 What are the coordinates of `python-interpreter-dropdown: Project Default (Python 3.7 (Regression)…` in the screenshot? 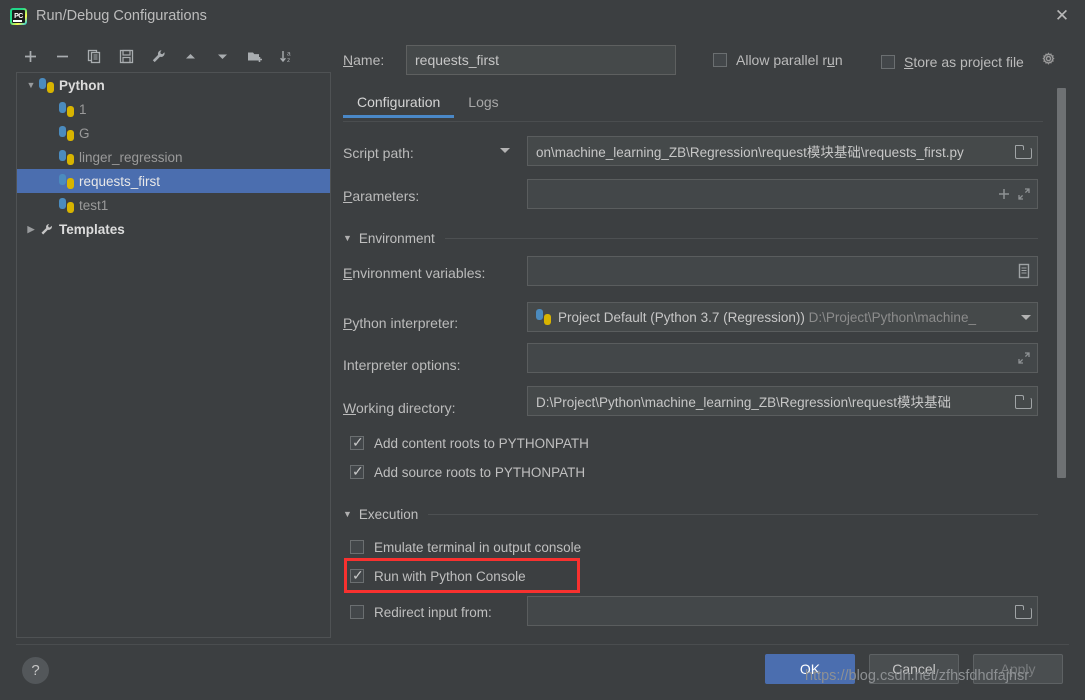 It's located at (782, 317).